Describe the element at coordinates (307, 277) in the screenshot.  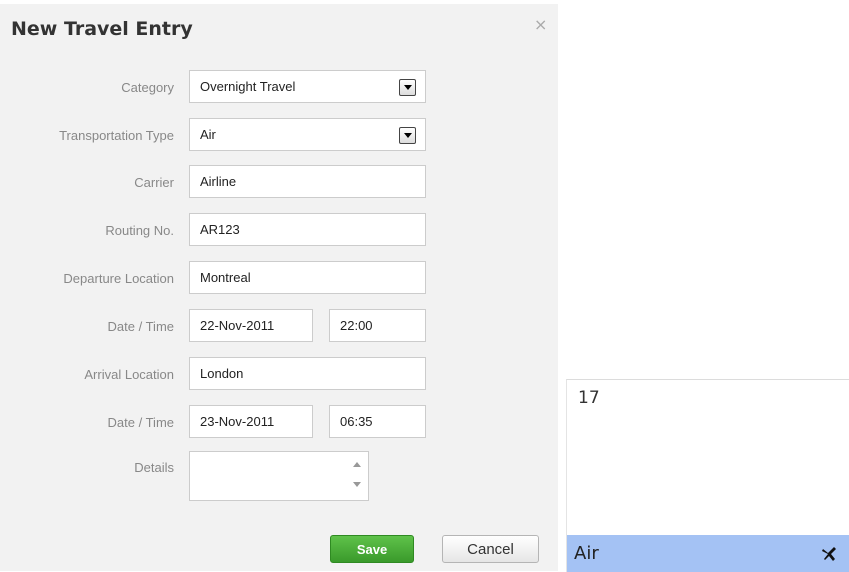
I see `departure-location-input: Montreal` at that location.